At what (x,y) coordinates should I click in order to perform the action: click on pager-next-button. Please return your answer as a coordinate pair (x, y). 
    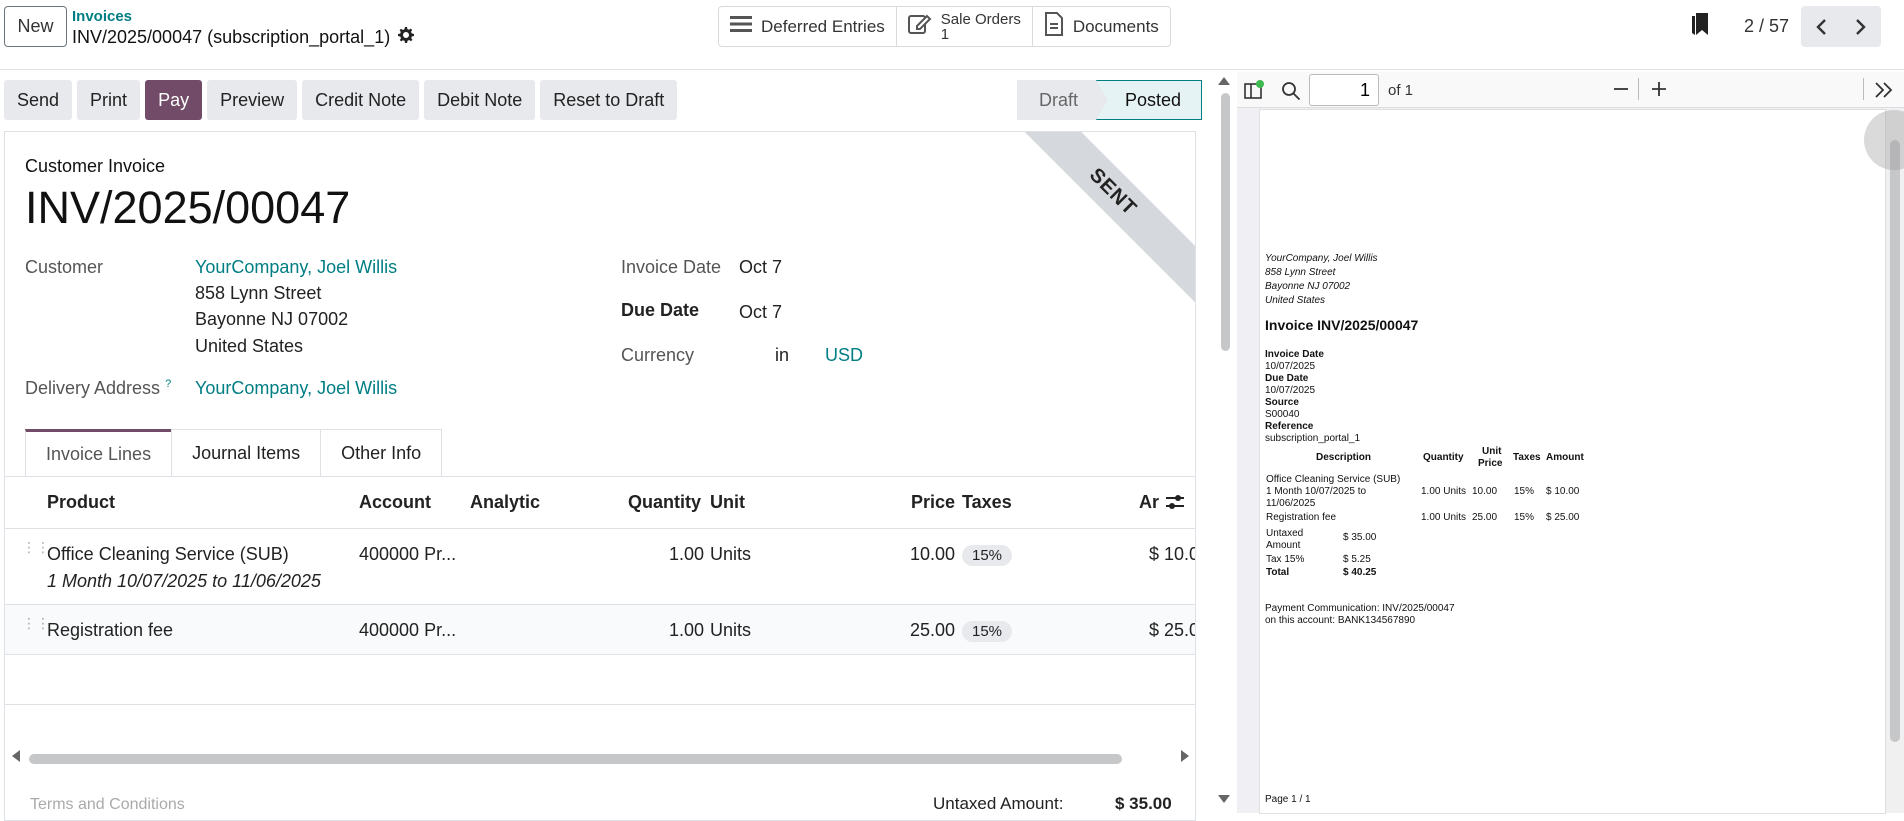
    Looking at the image, I should click on (1861, 26).